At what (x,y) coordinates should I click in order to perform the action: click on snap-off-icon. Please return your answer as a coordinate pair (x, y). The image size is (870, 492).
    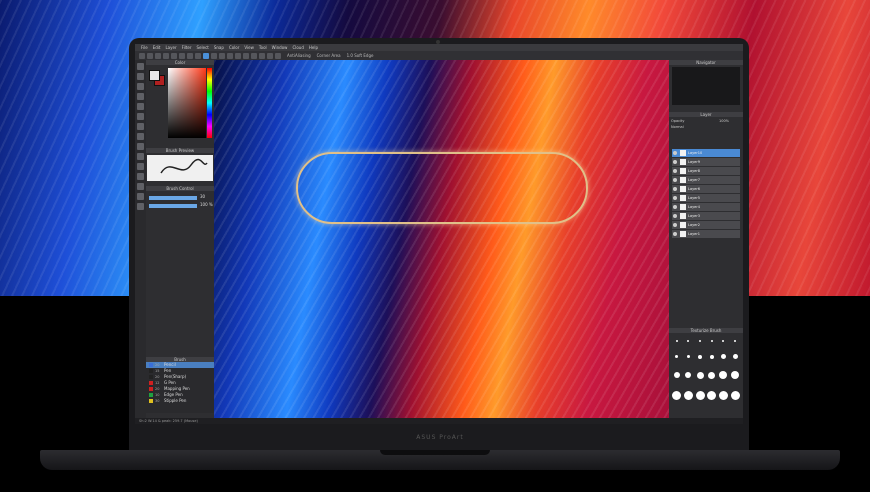
    Looking at the image, I should click on (238, 55).